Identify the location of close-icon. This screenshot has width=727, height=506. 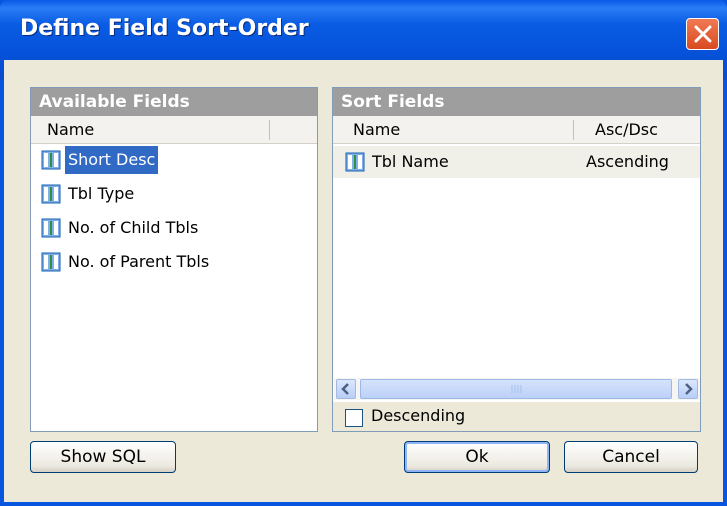
(703, 34).